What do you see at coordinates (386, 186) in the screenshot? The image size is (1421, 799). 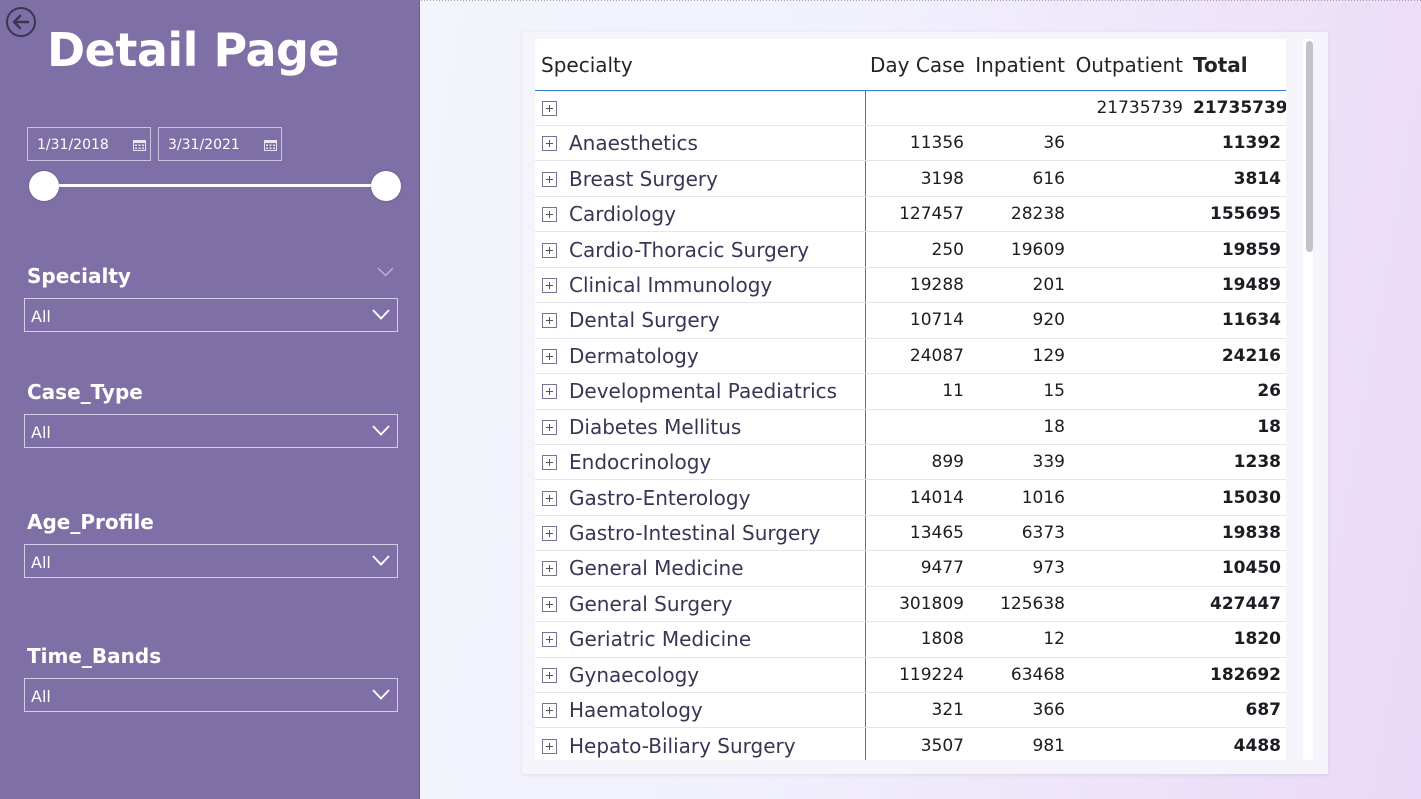 I see `date-slider-end-handle` at bounding box center [386, 186].